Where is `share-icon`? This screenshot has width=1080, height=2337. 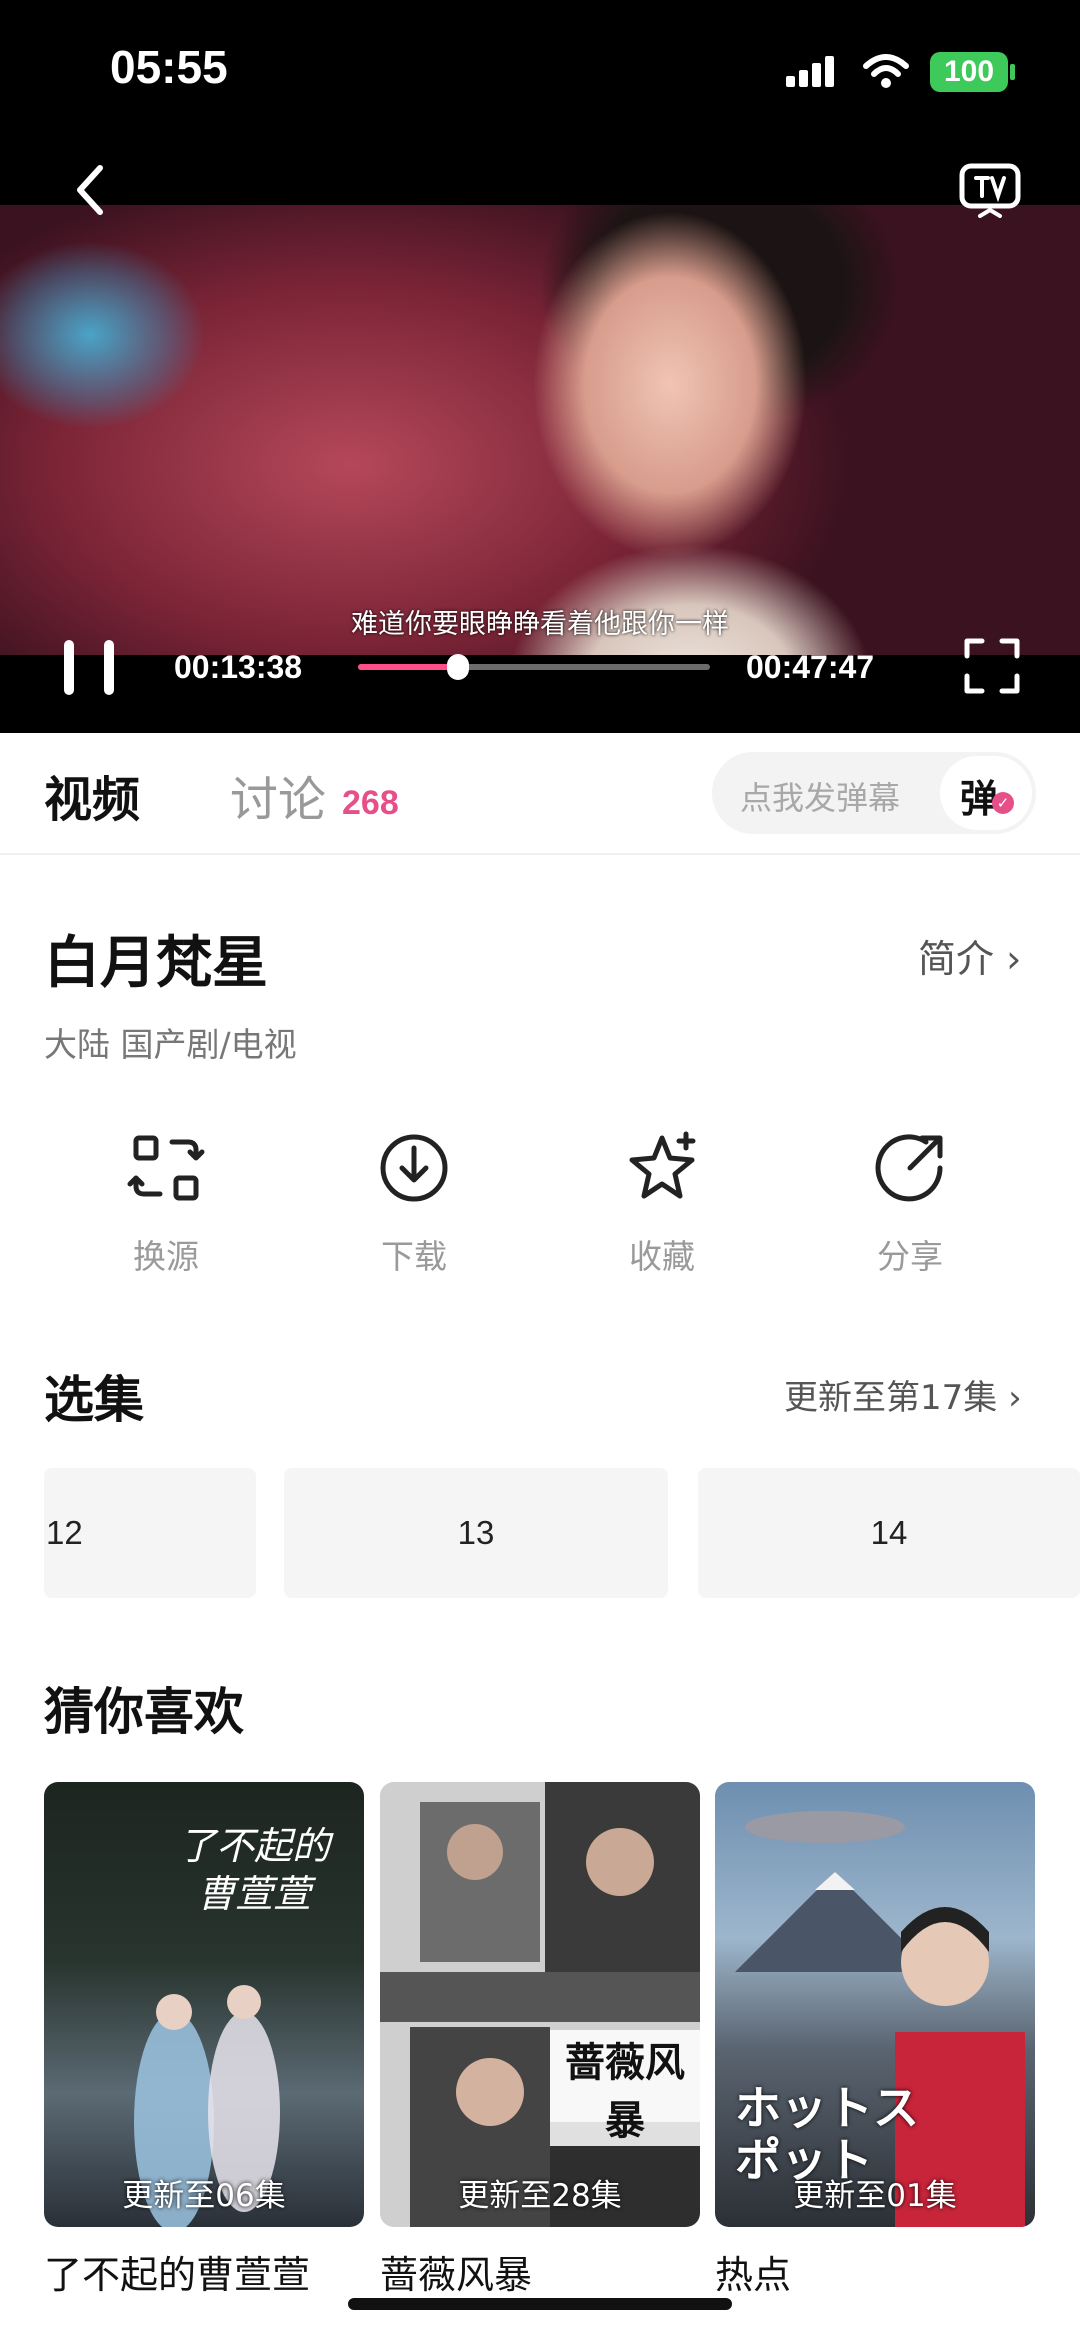 share-icon is located at coordinates (909, 1168).